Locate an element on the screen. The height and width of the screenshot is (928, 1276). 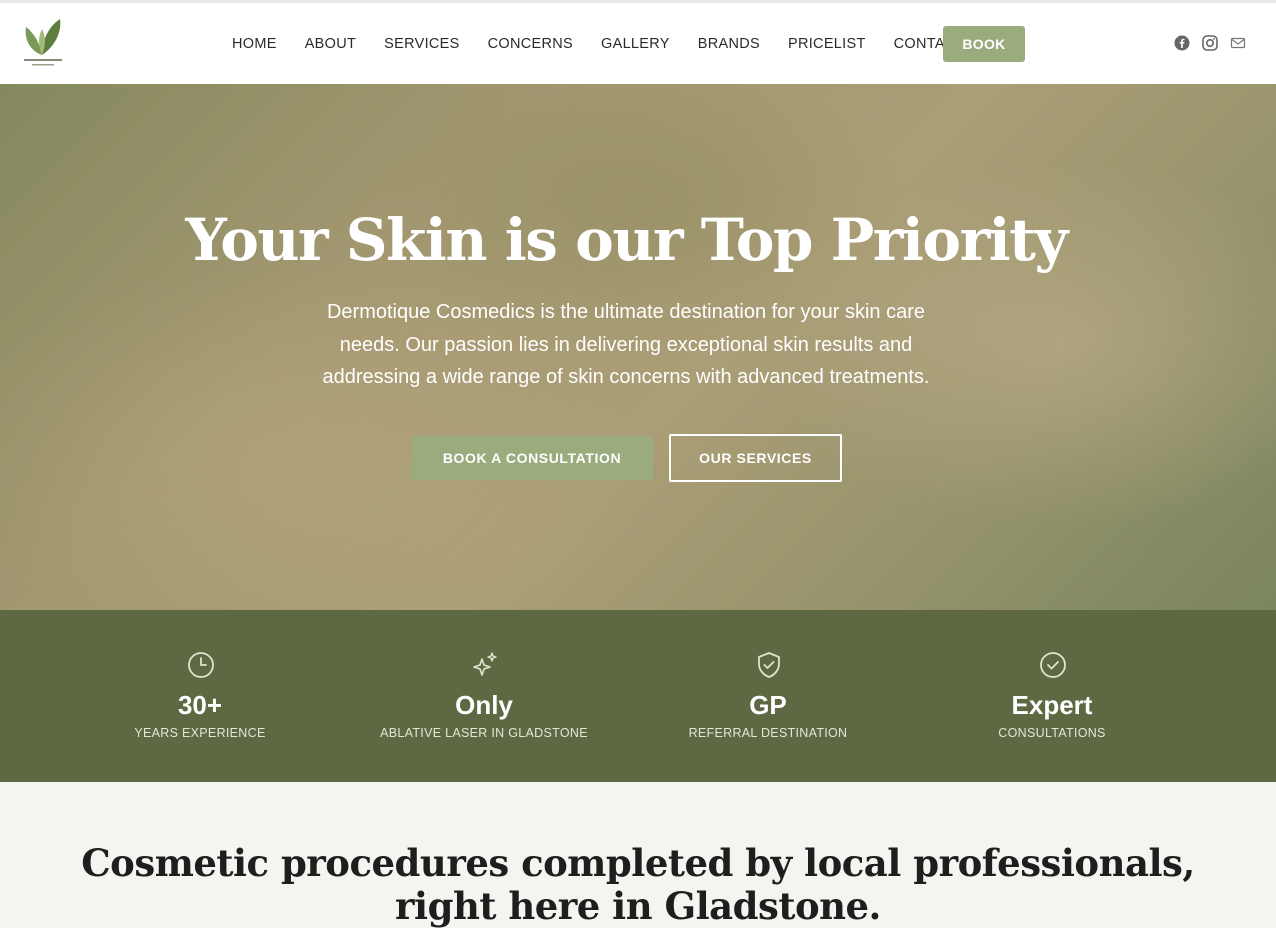
stat-label: YEARS EXPERIENCE is located at coordinates (200, 733).